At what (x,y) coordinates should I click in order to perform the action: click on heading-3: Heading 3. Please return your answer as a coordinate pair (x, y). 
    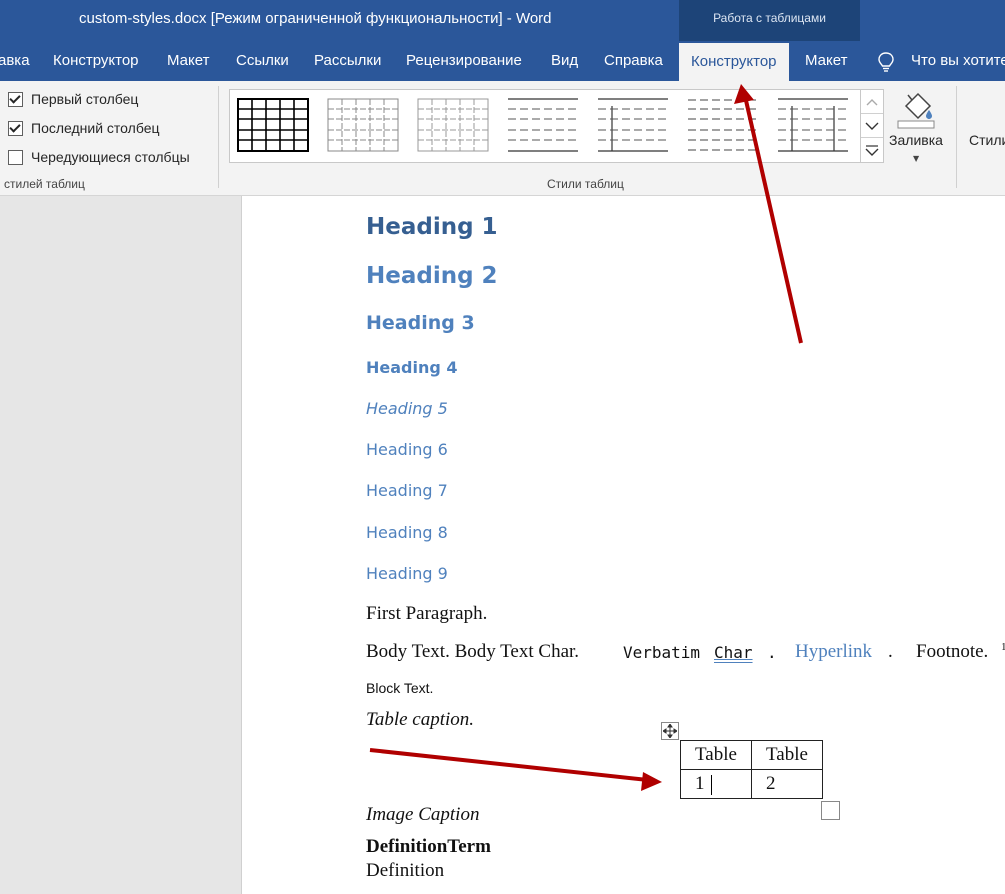
    Looking at the image, I should click on (420, 323).